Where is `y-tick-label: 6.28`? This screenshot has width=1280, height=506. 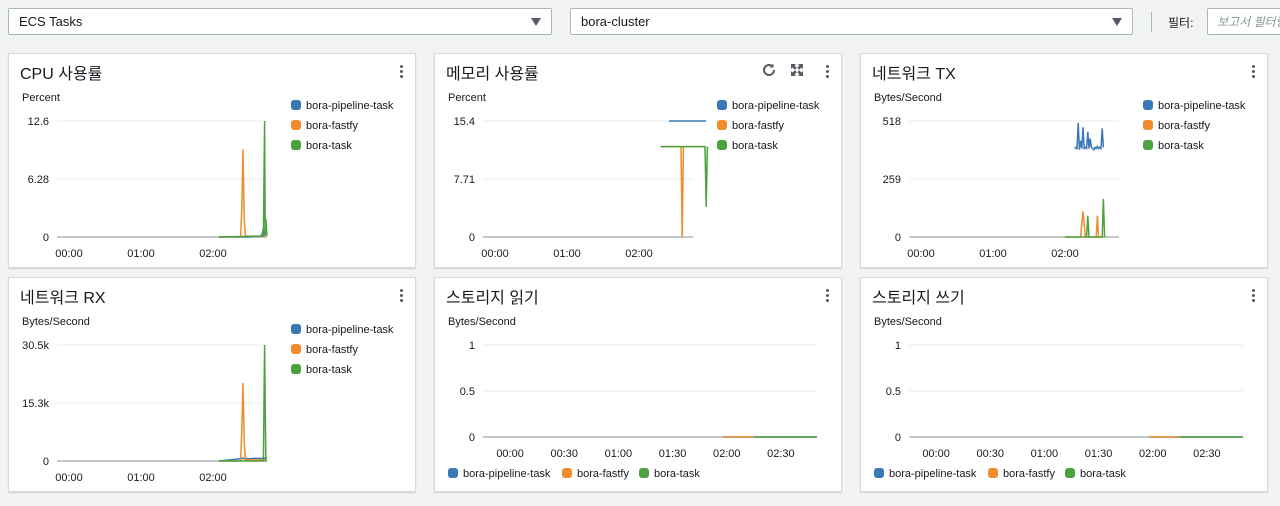 y-tick-label: 6.28 is located at coordinates (38, 180).